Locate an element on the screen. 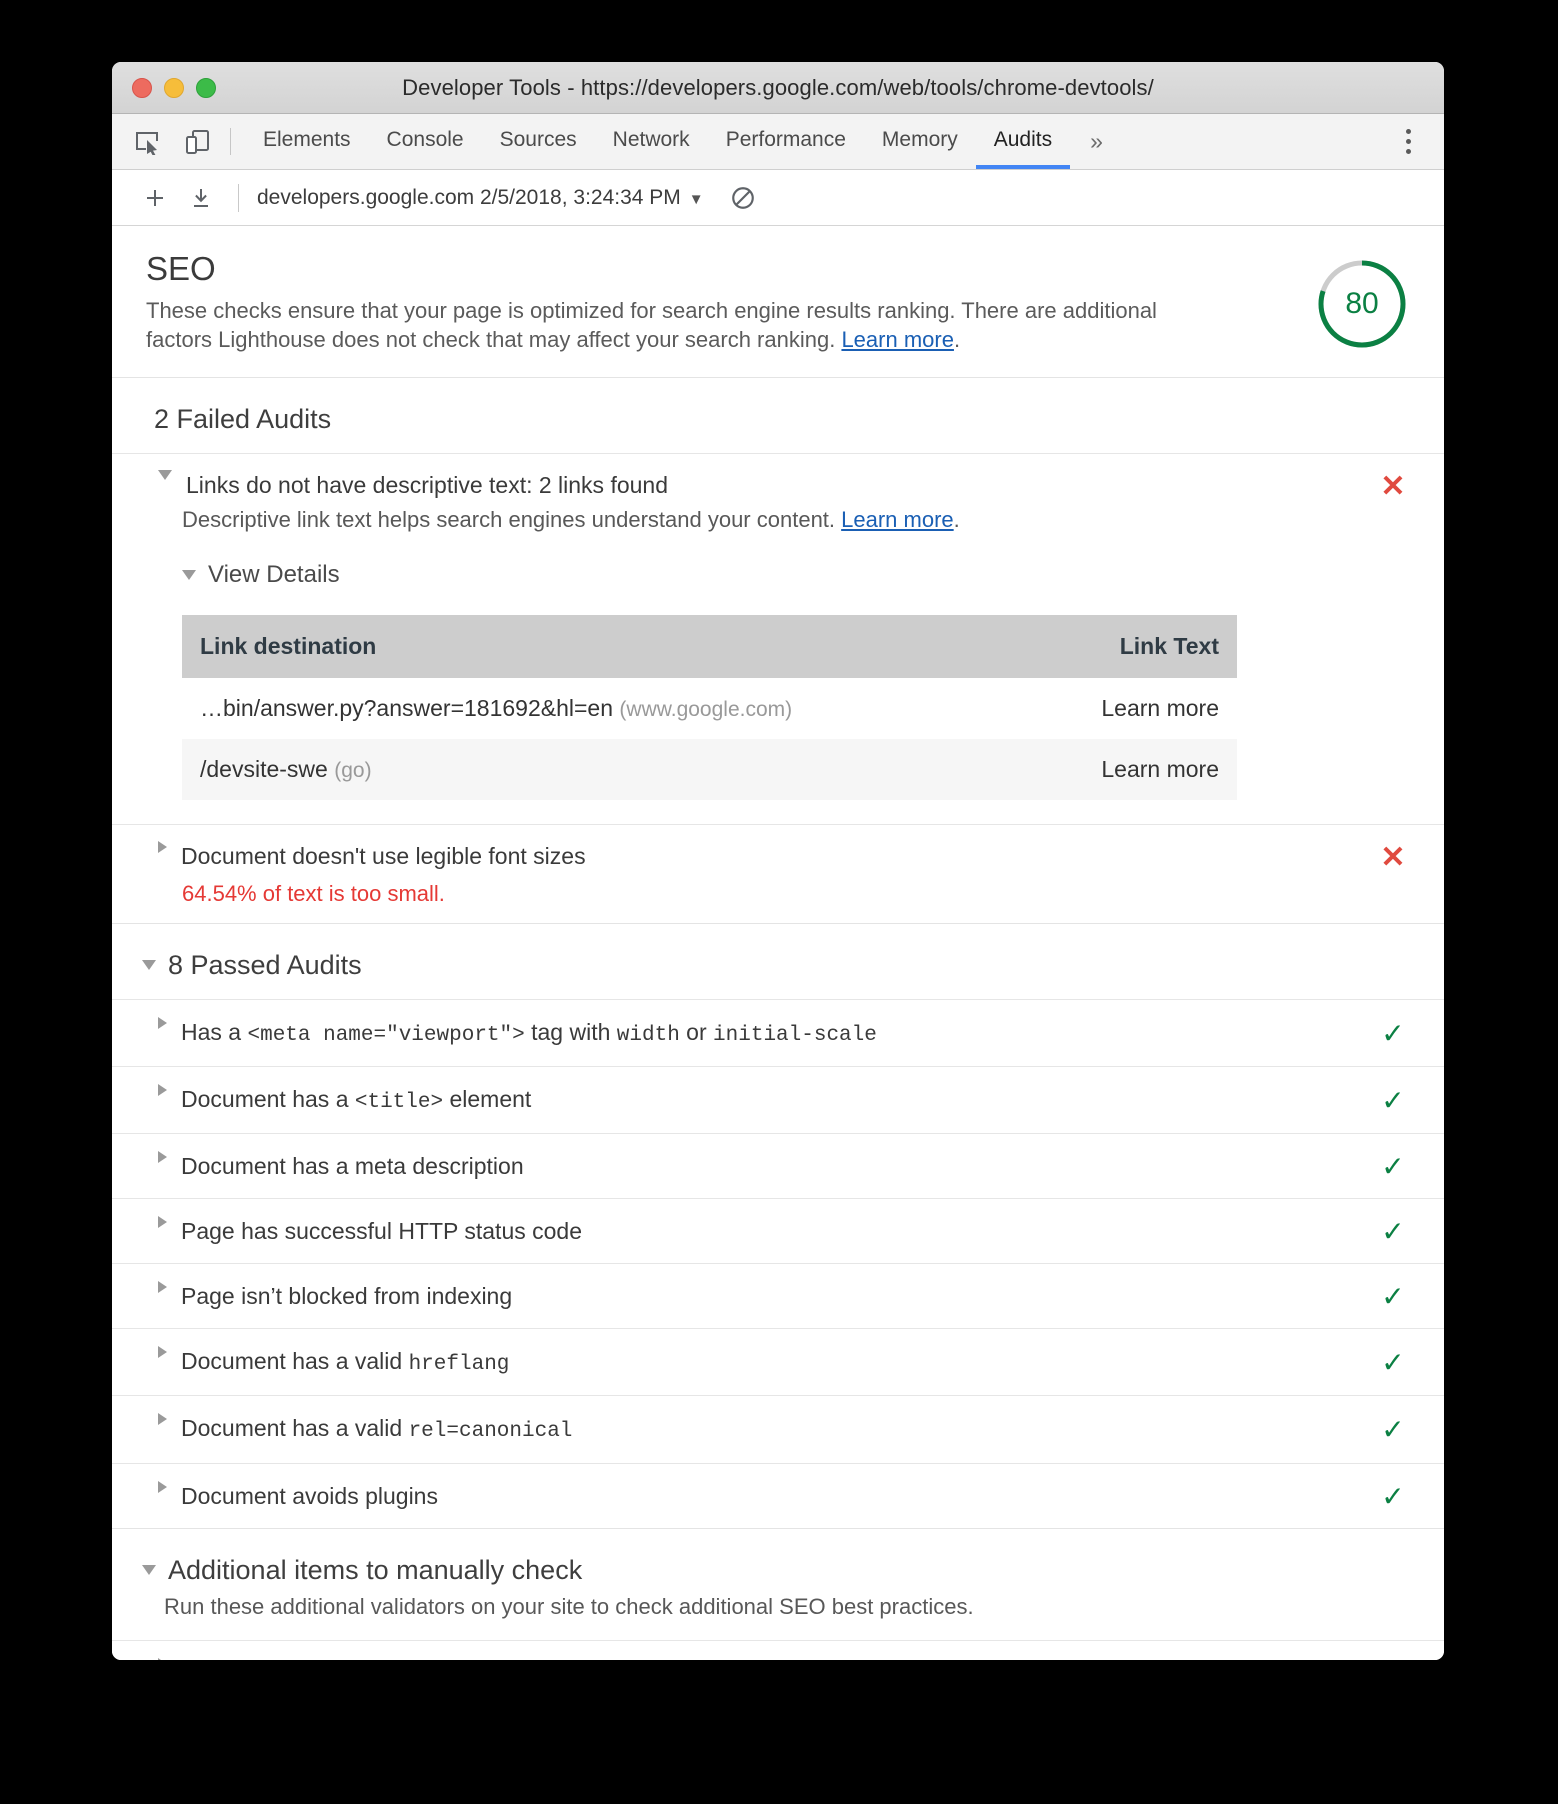  audit-title-line: Document has a <title> element is located at coordinates (767, 1099).